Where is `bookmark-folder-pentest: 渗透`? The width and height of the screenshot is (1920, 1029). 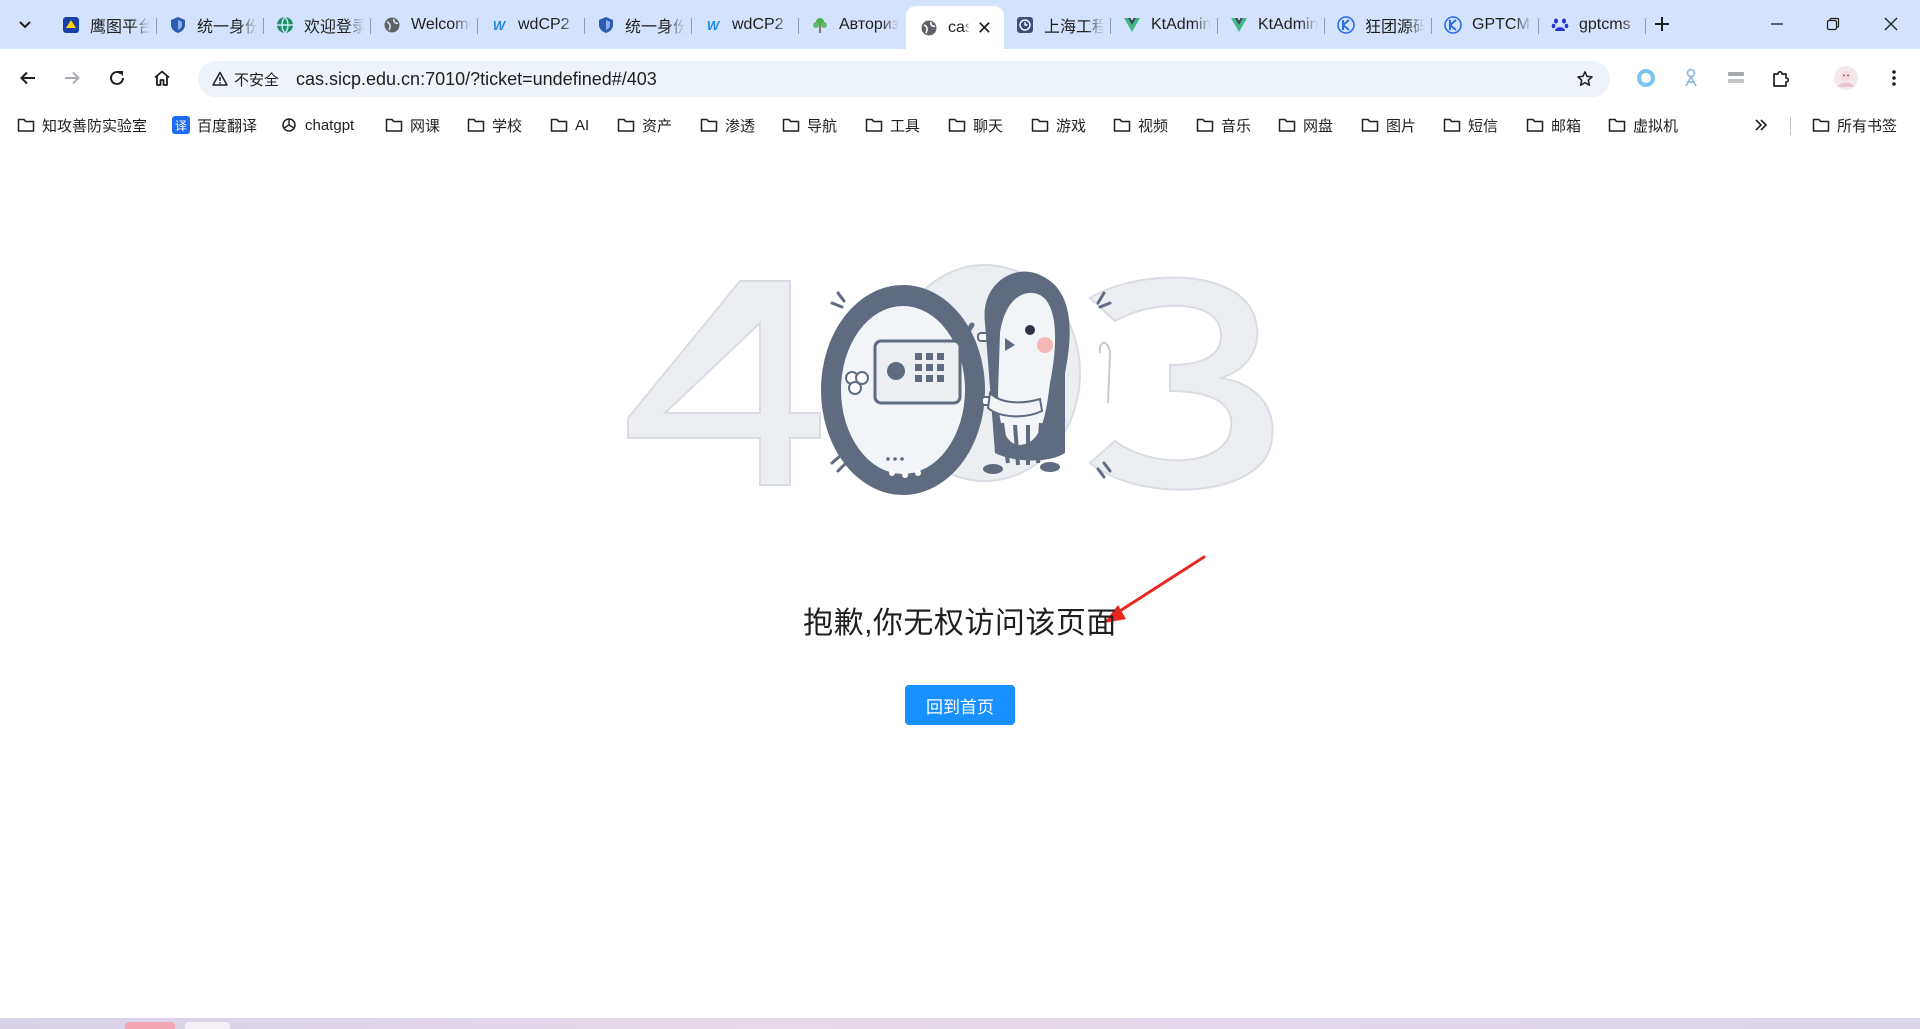 bookmark-folder-pentest: 渗透 is located at coordinates (727, 125).